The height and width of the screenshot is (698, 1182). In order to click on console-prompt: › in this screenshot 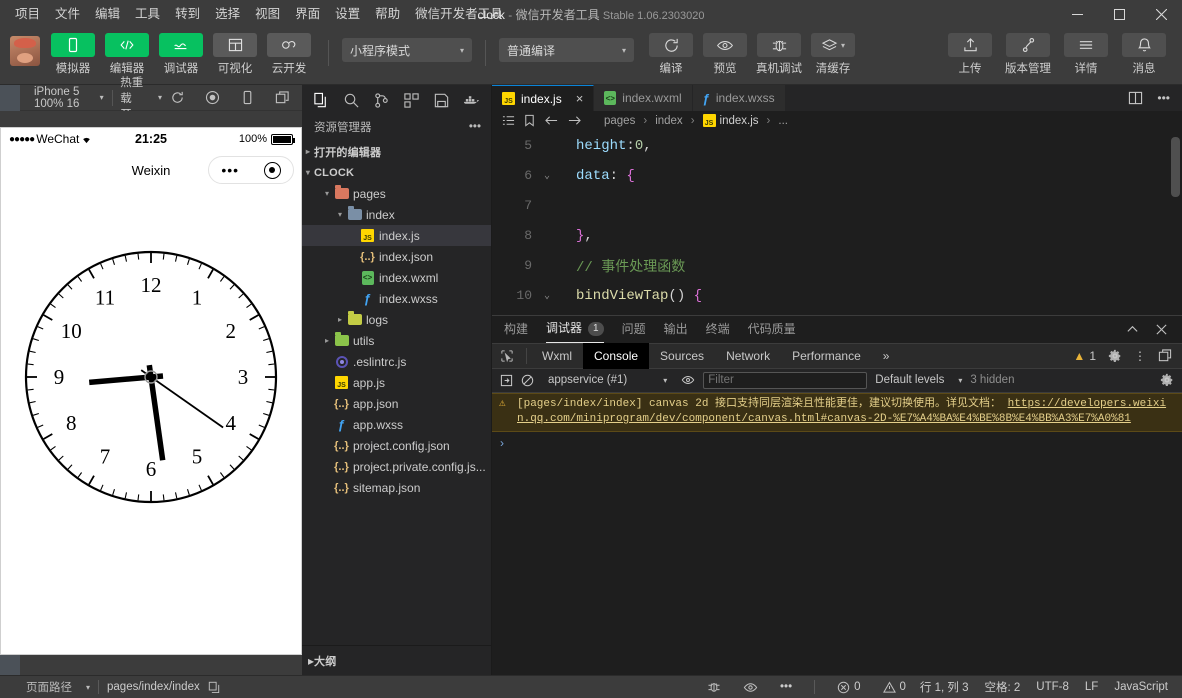, I will do `click(837, 443)`.